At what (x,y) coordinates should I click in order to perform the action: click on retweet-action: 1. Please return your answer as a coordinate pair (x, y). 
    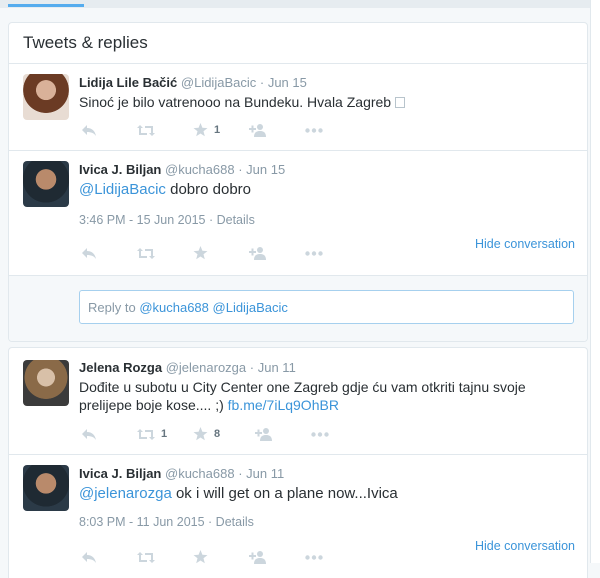
    Looking at the image, I should click on (165, 434).